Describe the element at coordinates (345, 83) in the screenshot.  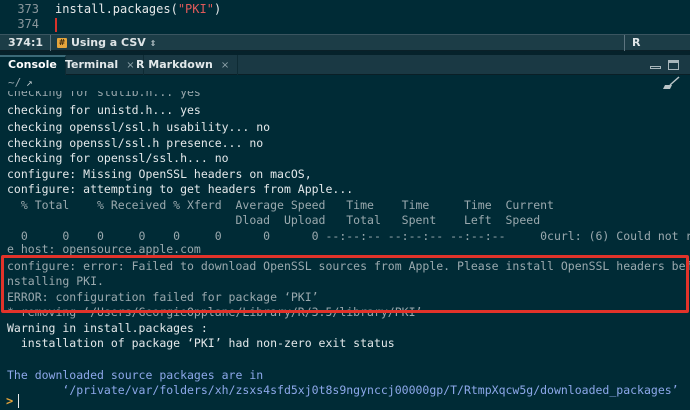
I see `console-header: ~/ ↗` at that location.